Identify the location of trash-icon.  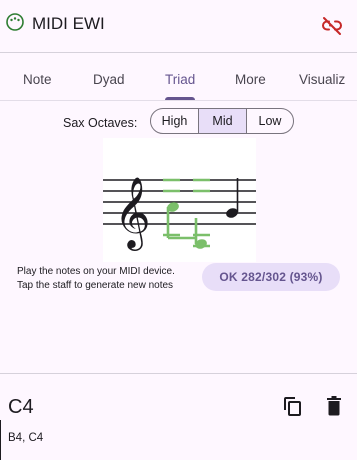
(334, 406).